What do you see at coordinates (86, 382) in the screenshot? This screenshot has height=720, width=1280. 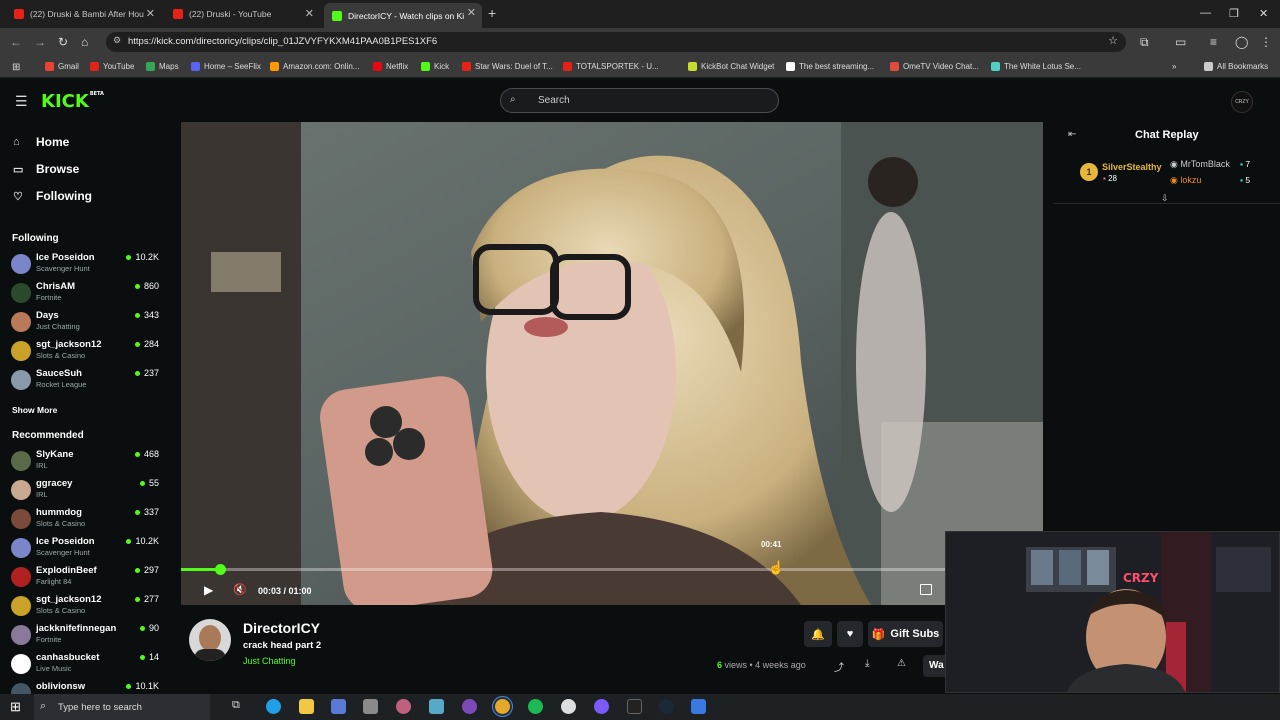 I see `channel-item: SauceSuh Rocket League 237` at bounding box center [86, 382].